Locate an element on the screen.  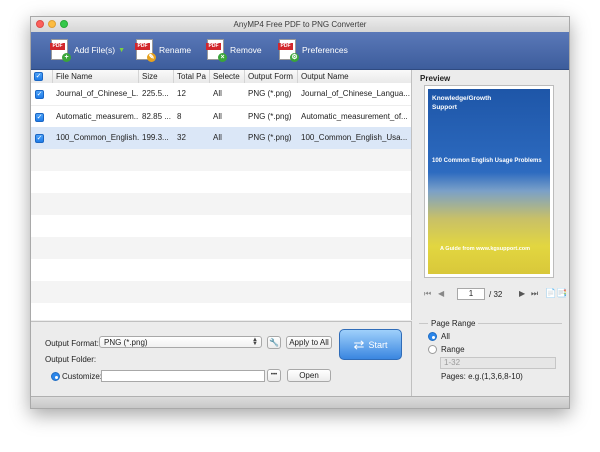
add-files-button: PDF + Add File(s) ▼ is located at coordinates (87, 50).